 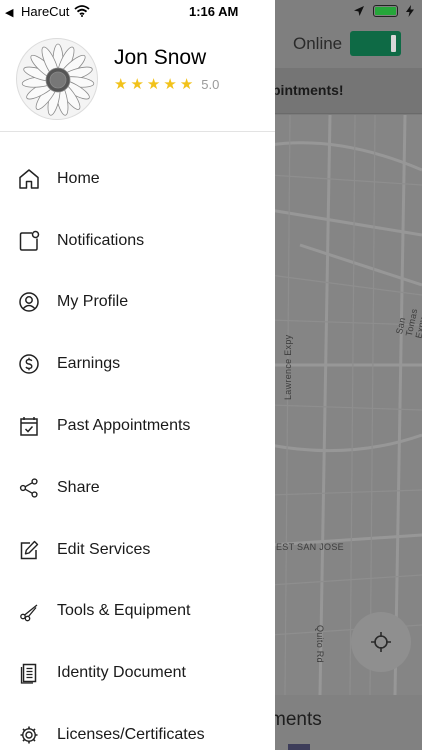 I want to click on menu-item-tools-equipment: Tools & Equipment, so click(x=137, y=612).